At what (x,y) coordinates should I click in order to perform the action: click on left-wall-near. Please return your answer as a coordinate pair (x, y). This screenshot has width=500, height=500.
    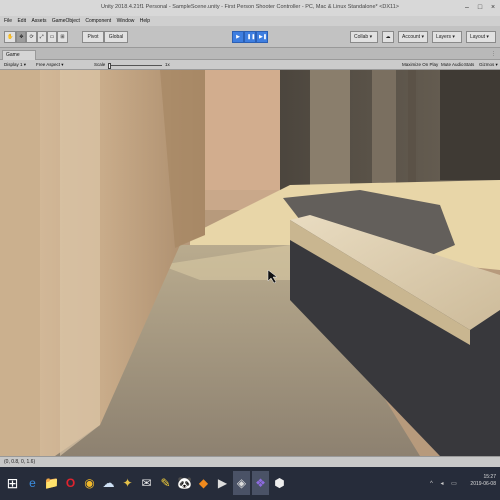
    Looking at the image, I should click on (20, 263).